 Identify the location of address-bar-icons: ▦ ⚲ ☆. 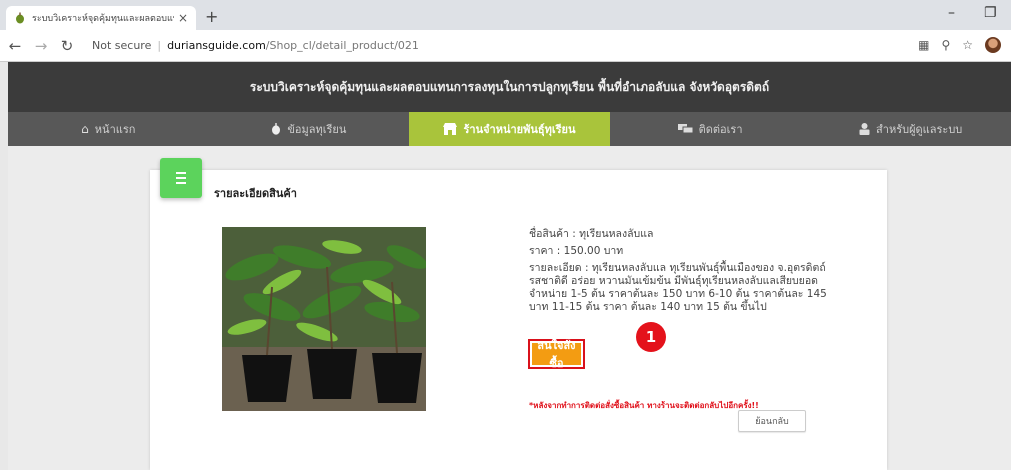
(959, 45).